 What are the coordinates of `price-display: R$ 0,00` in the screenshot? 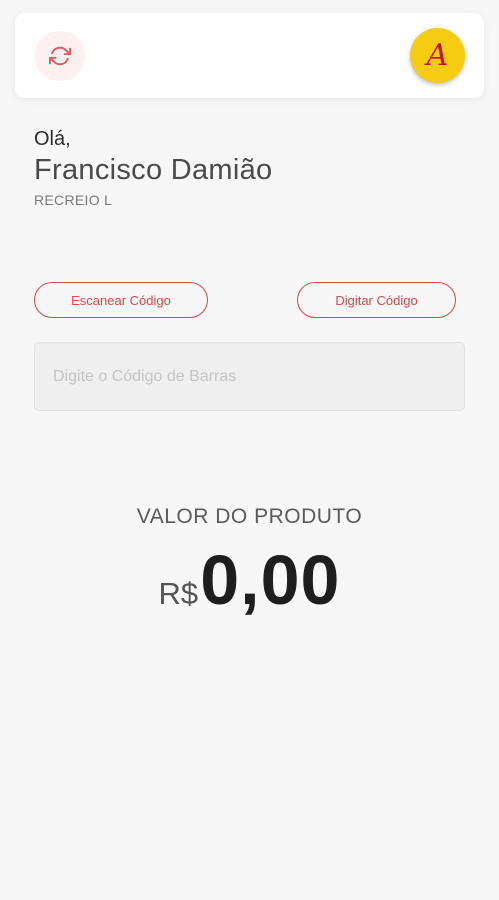 It's located at (249, 580).